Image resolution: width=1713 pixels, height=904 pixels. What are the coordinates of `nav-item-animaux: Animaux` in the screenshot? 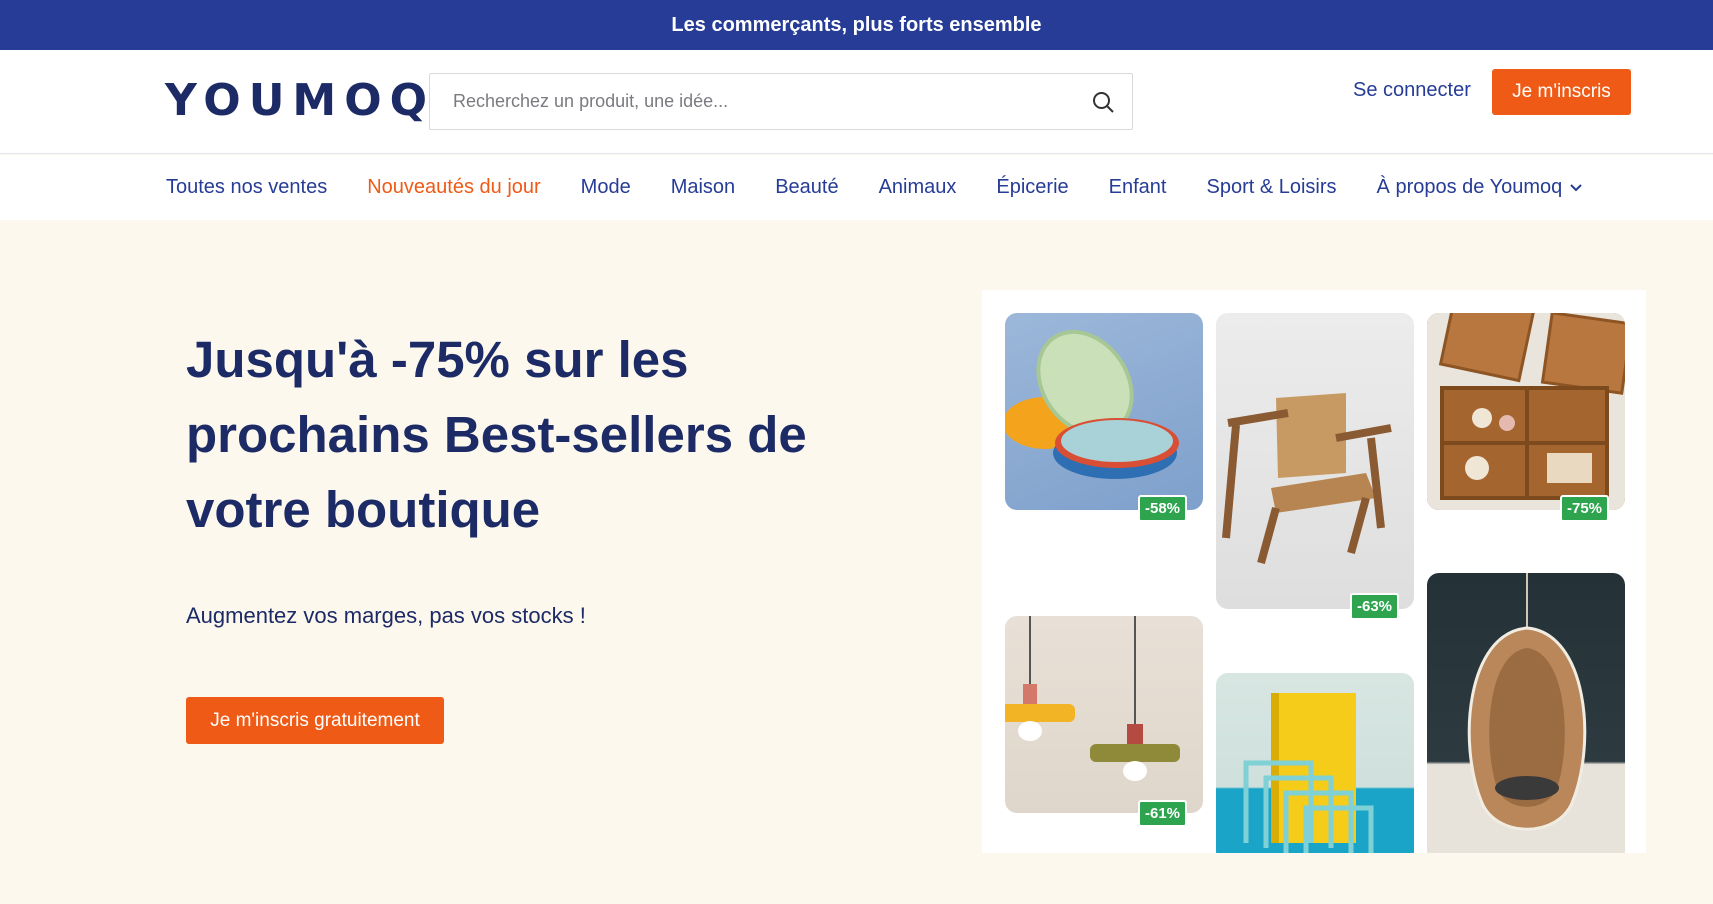 It's located at (918, 187).